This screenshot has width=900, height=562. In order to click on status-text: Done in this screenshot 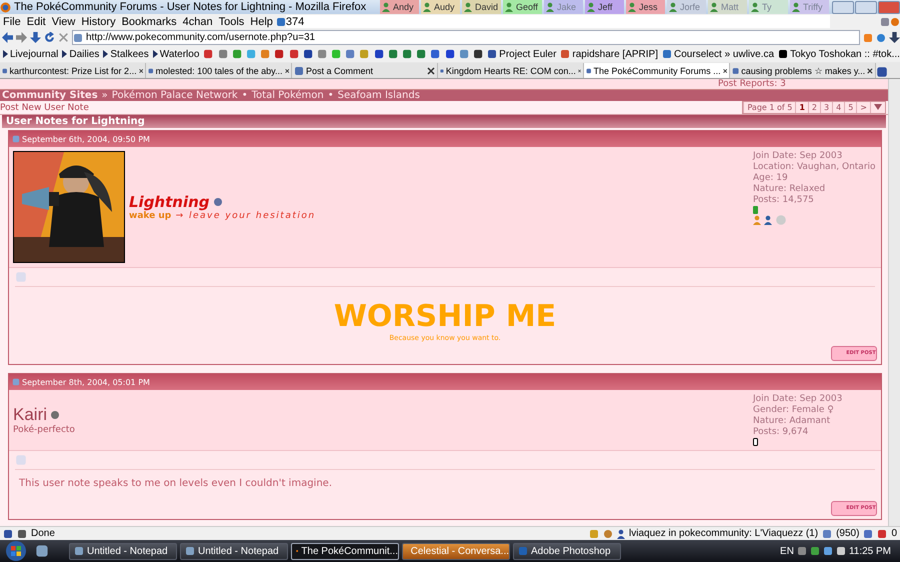, I will do `click(43, 533)`.